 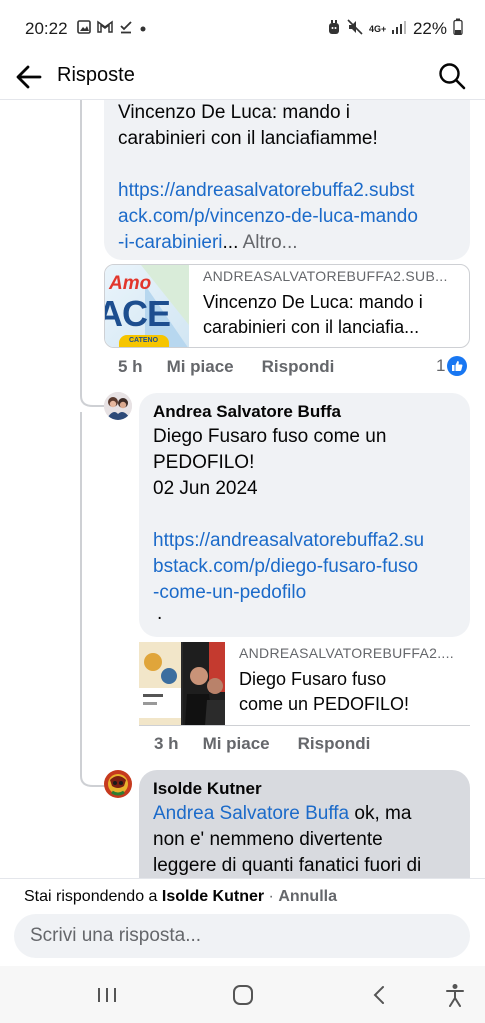 I want to click on page-title: Risposte, so click(x=96, y=75).